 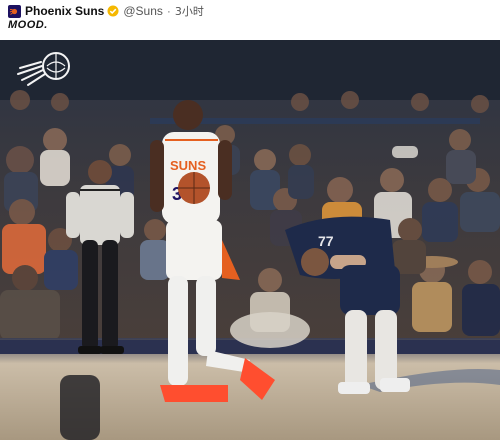 What do you see at coordinates (326, 241) in the screenshot?
I see `jersey-number-right: 77` at bounding box center [326, 241].